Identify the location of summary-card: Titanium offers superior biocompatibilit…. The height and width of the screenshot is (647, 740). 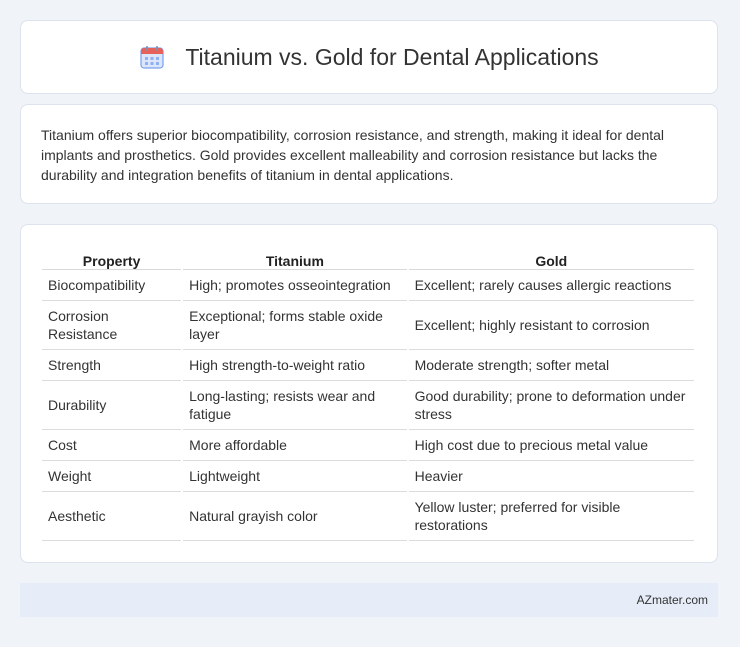
(369, 154).